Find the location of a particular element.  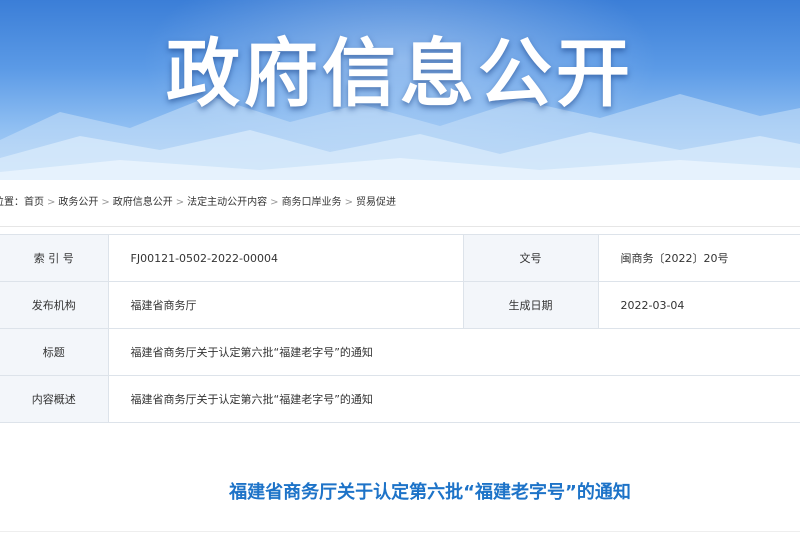

meta-row: 内容概述 福建省商务厅关于认定第六批“福建老字号”的通知 is located at coordinates (400, 399).